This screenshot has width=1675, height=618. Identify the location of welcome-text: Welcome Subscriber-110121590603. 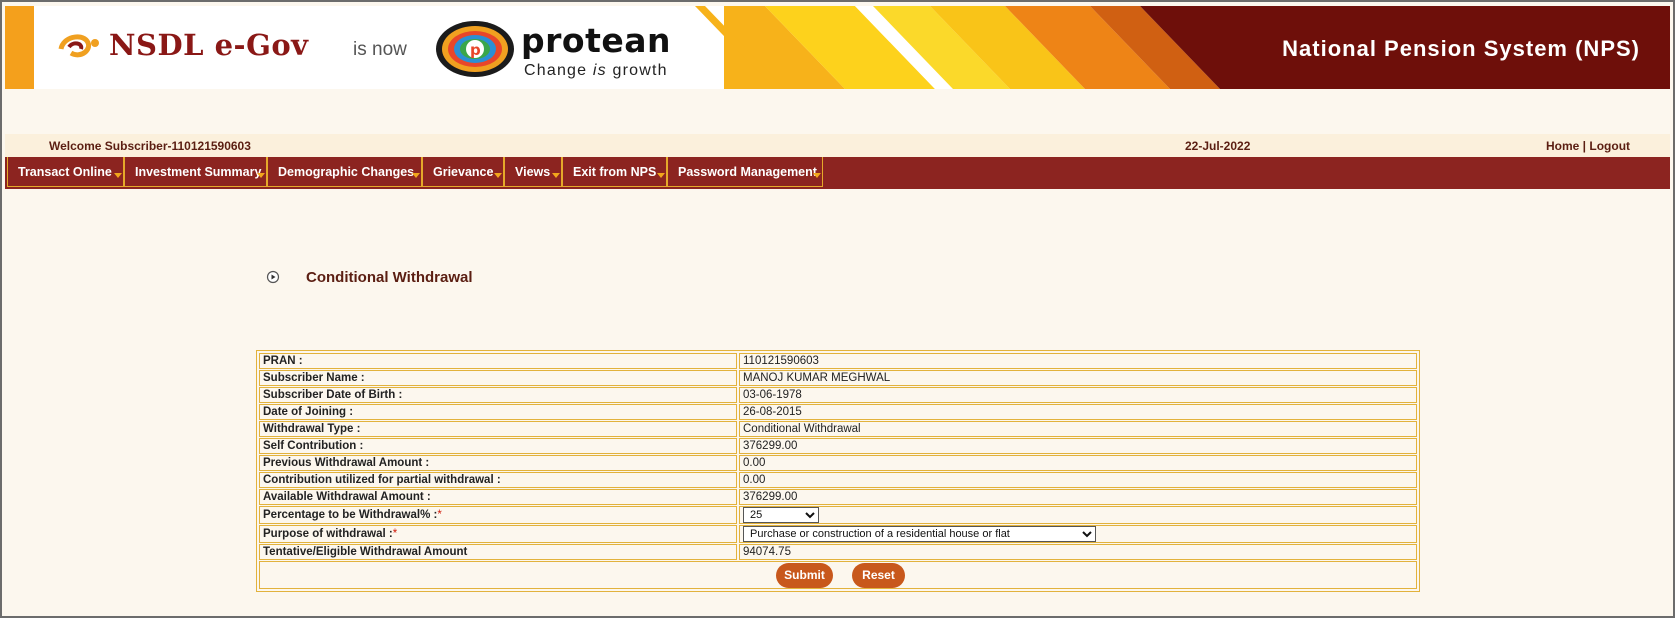
(150, 146).